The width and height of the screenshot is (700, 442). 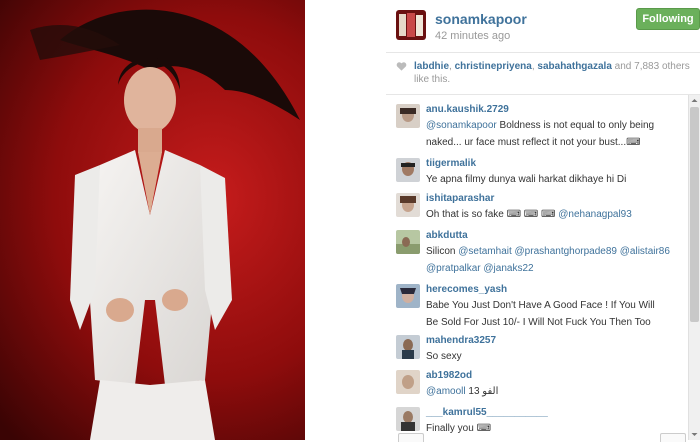 What do you see at coordinates (481, 19) in the screenshot?
I see `post-username: sonamkapoor` at bounding box center [481, 19].